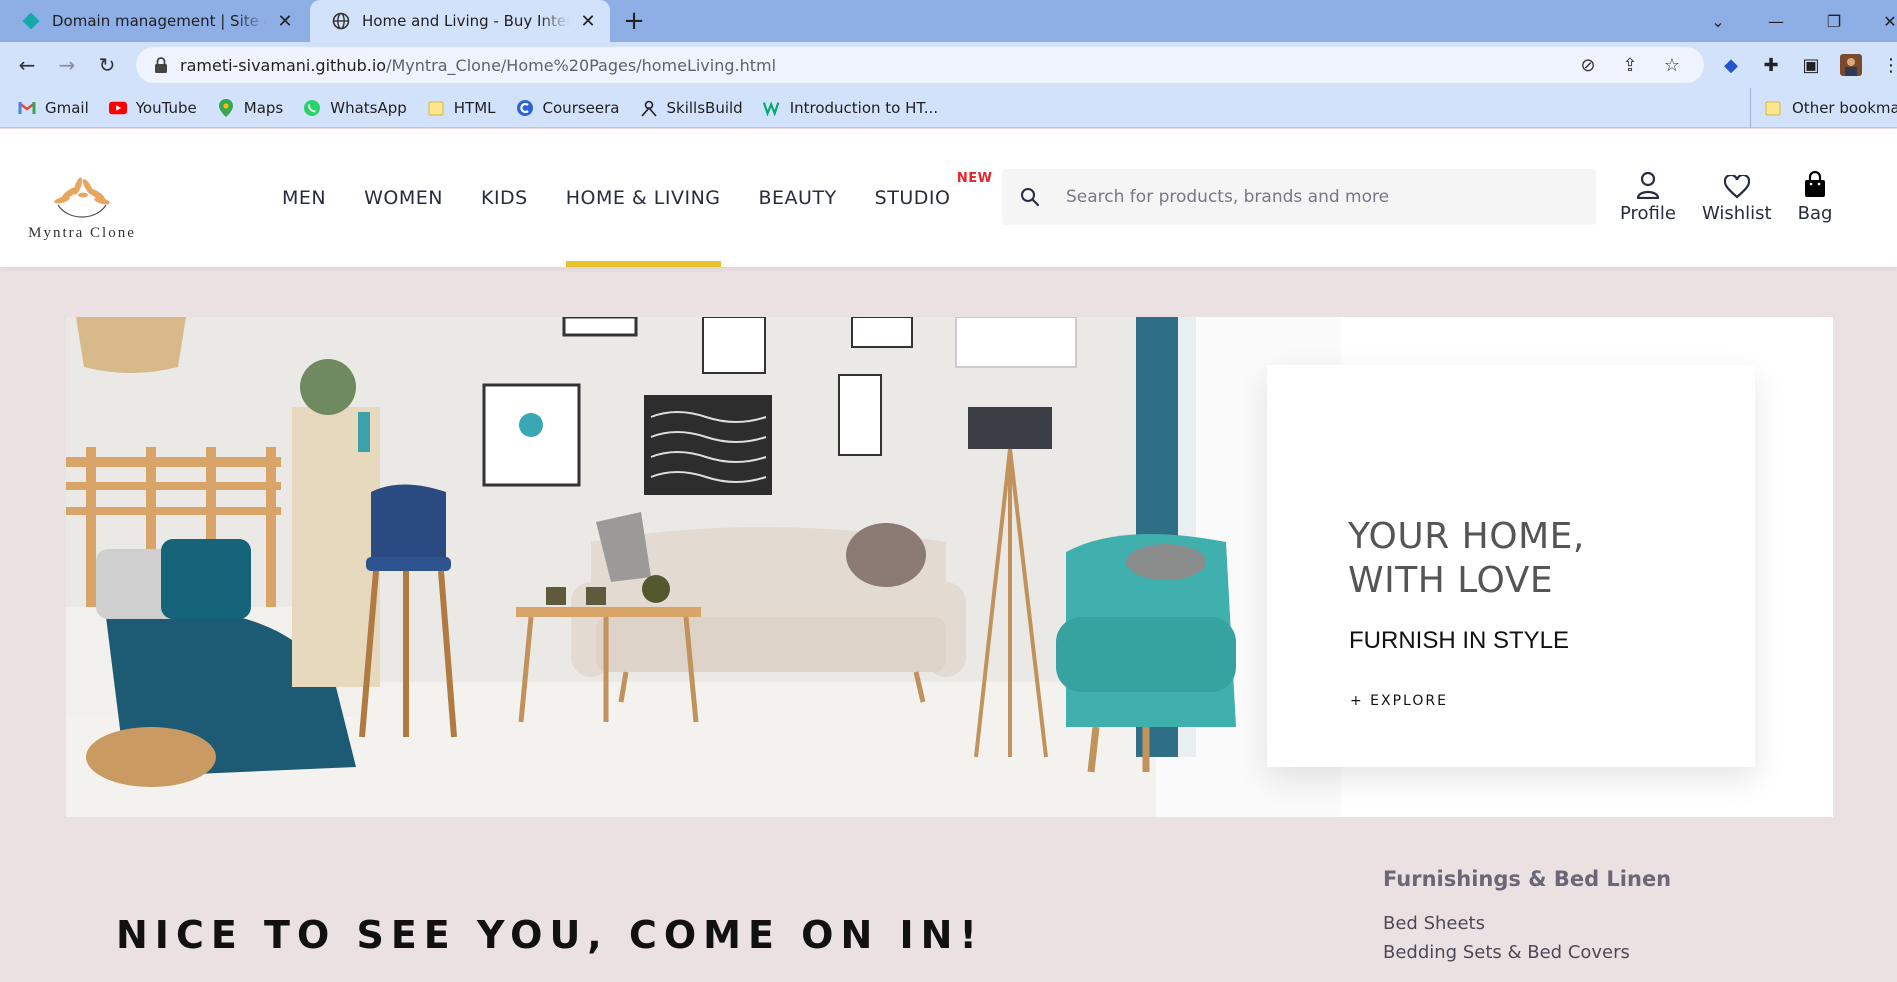 This screenshot has height=982, width=1897. What do you see at coordinates (1527, 879) in the screenshot?
I see `category-title: Furnishings & Bed Linen` at bounding box center [1527, 879].